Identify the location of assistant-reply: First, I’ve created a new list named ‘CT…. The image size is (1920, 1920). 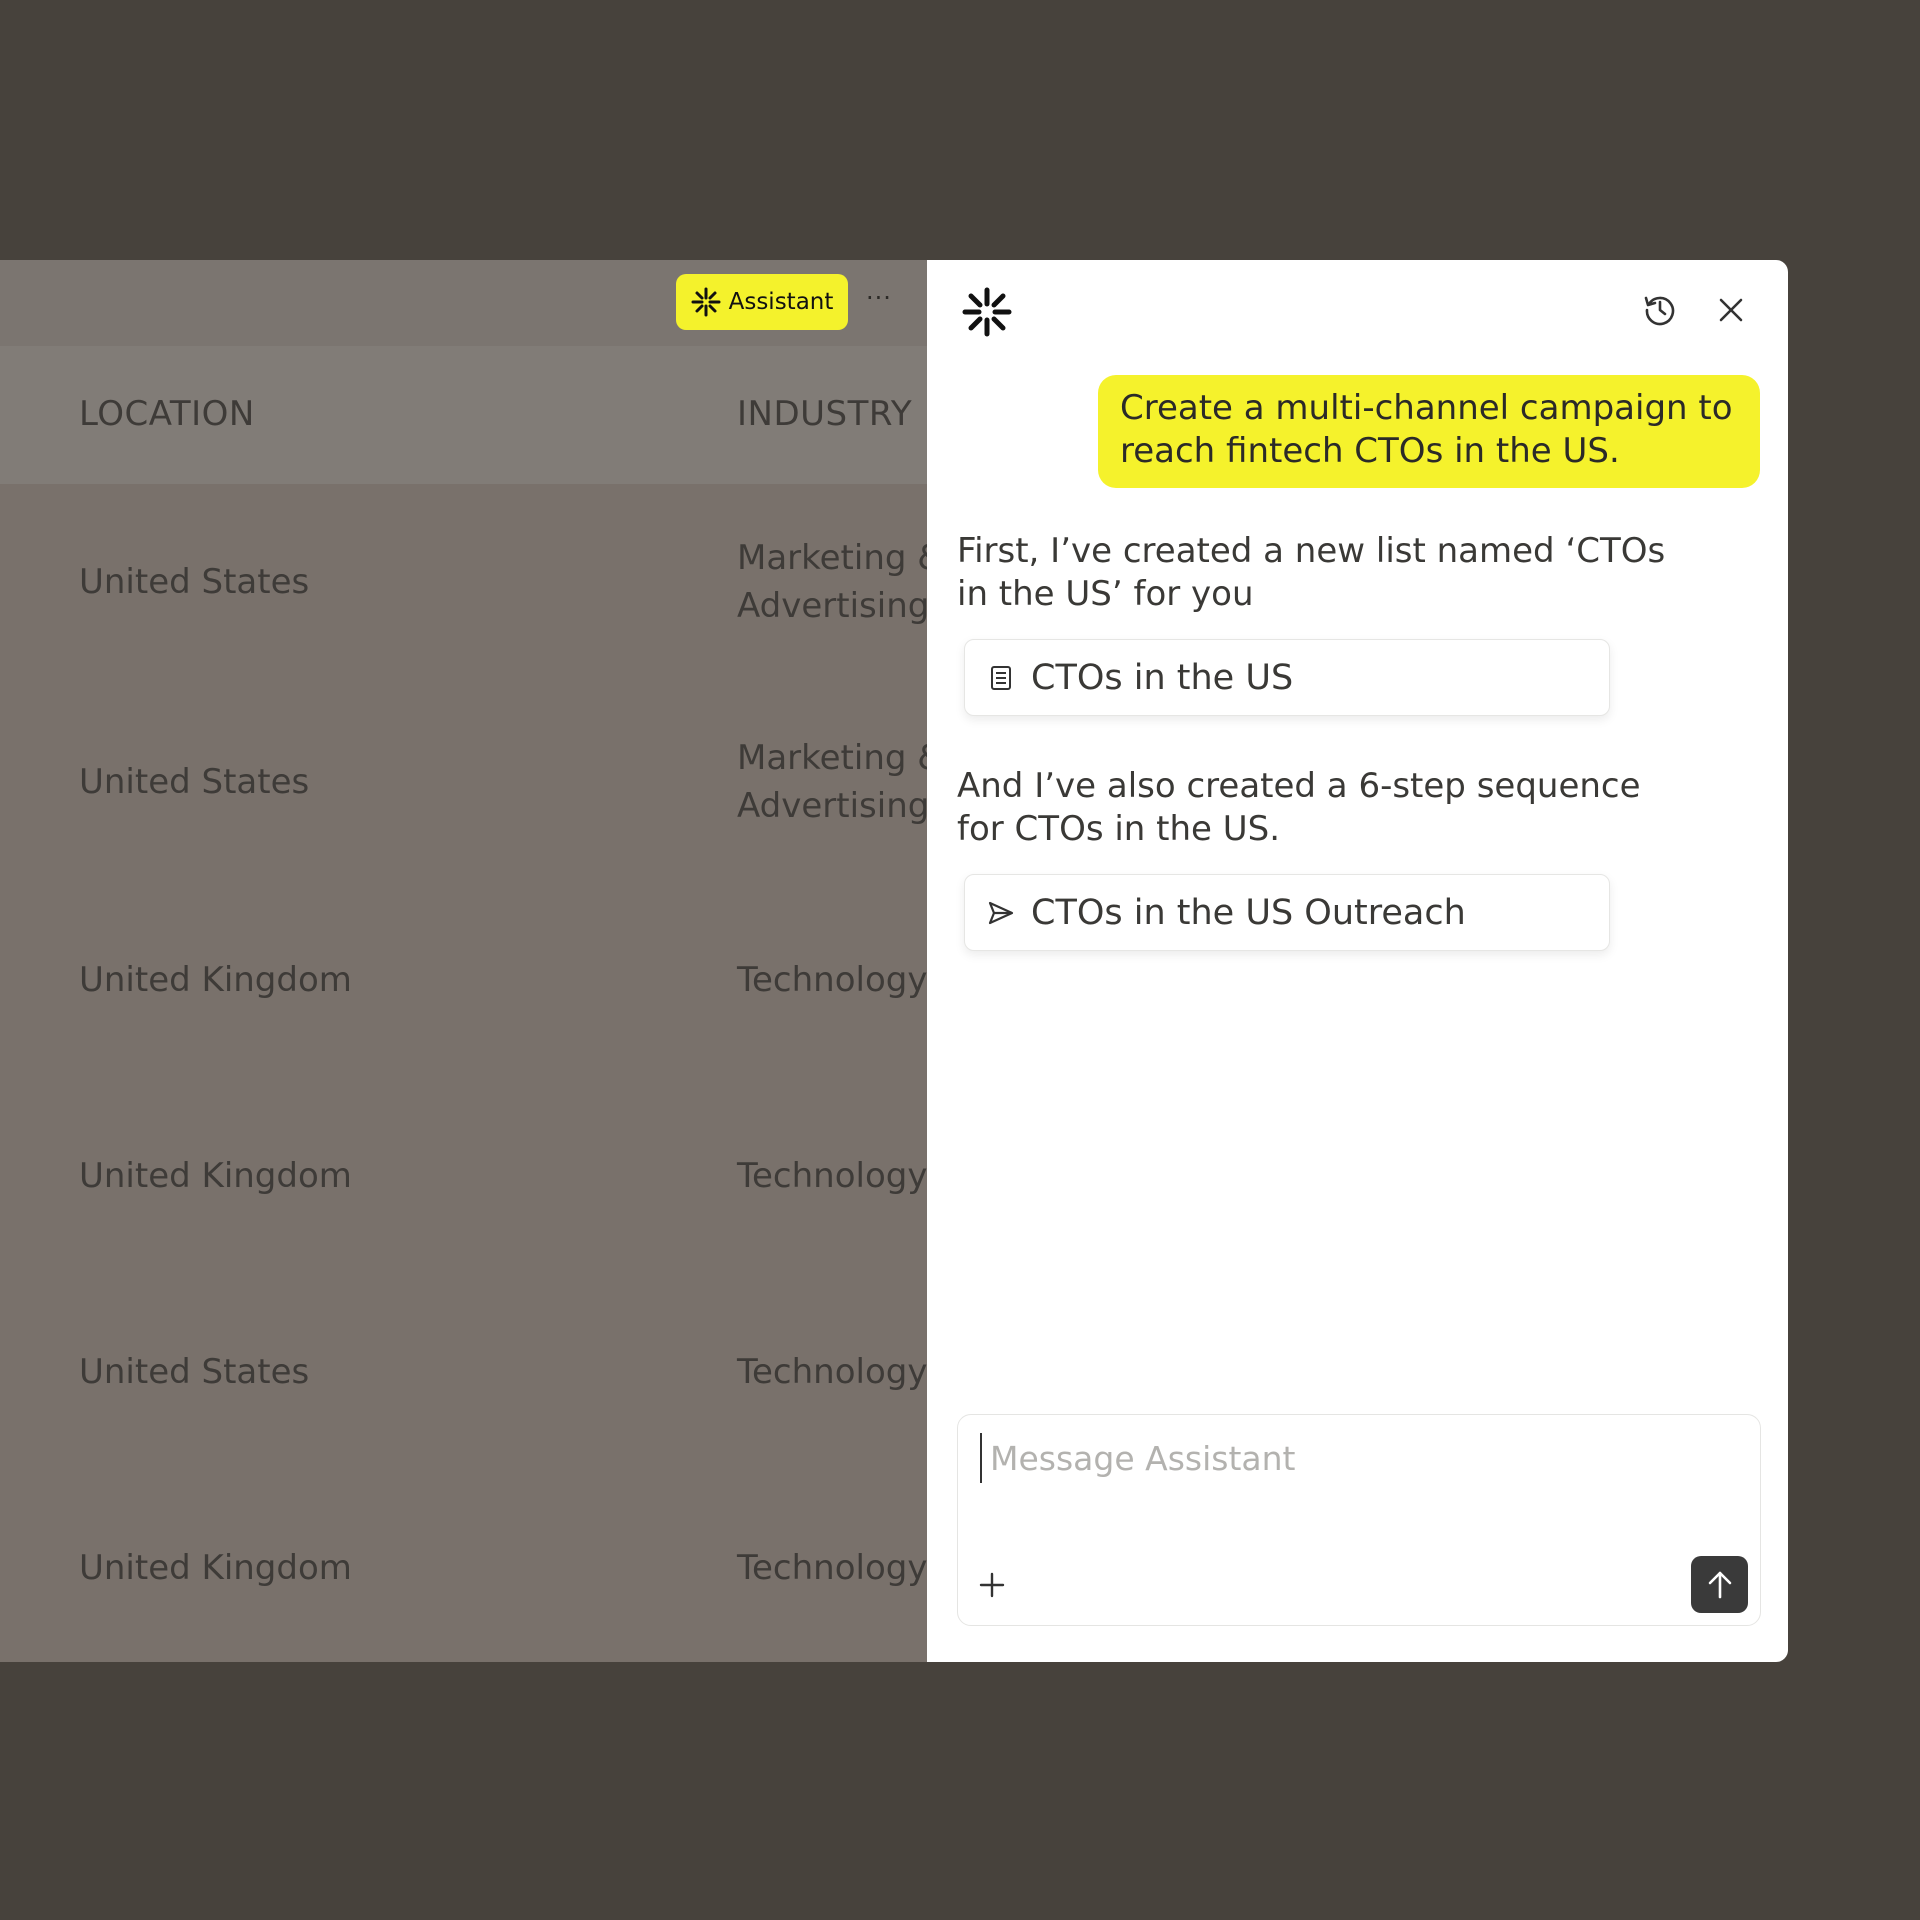
(1311, 572).